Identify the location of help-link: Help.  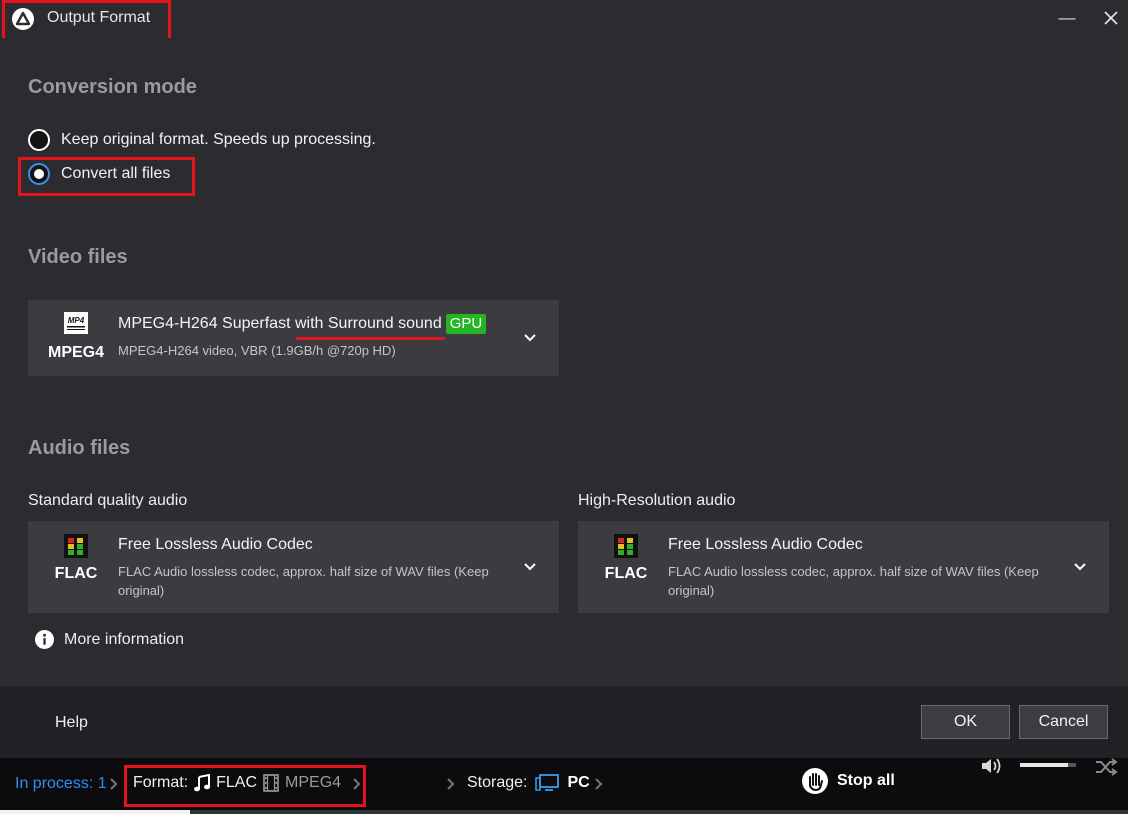
(71, 723).